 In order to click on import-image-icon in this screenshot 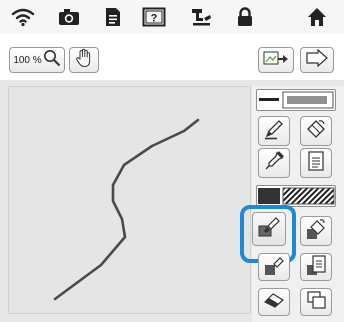, I will do `click(276, 60)`.